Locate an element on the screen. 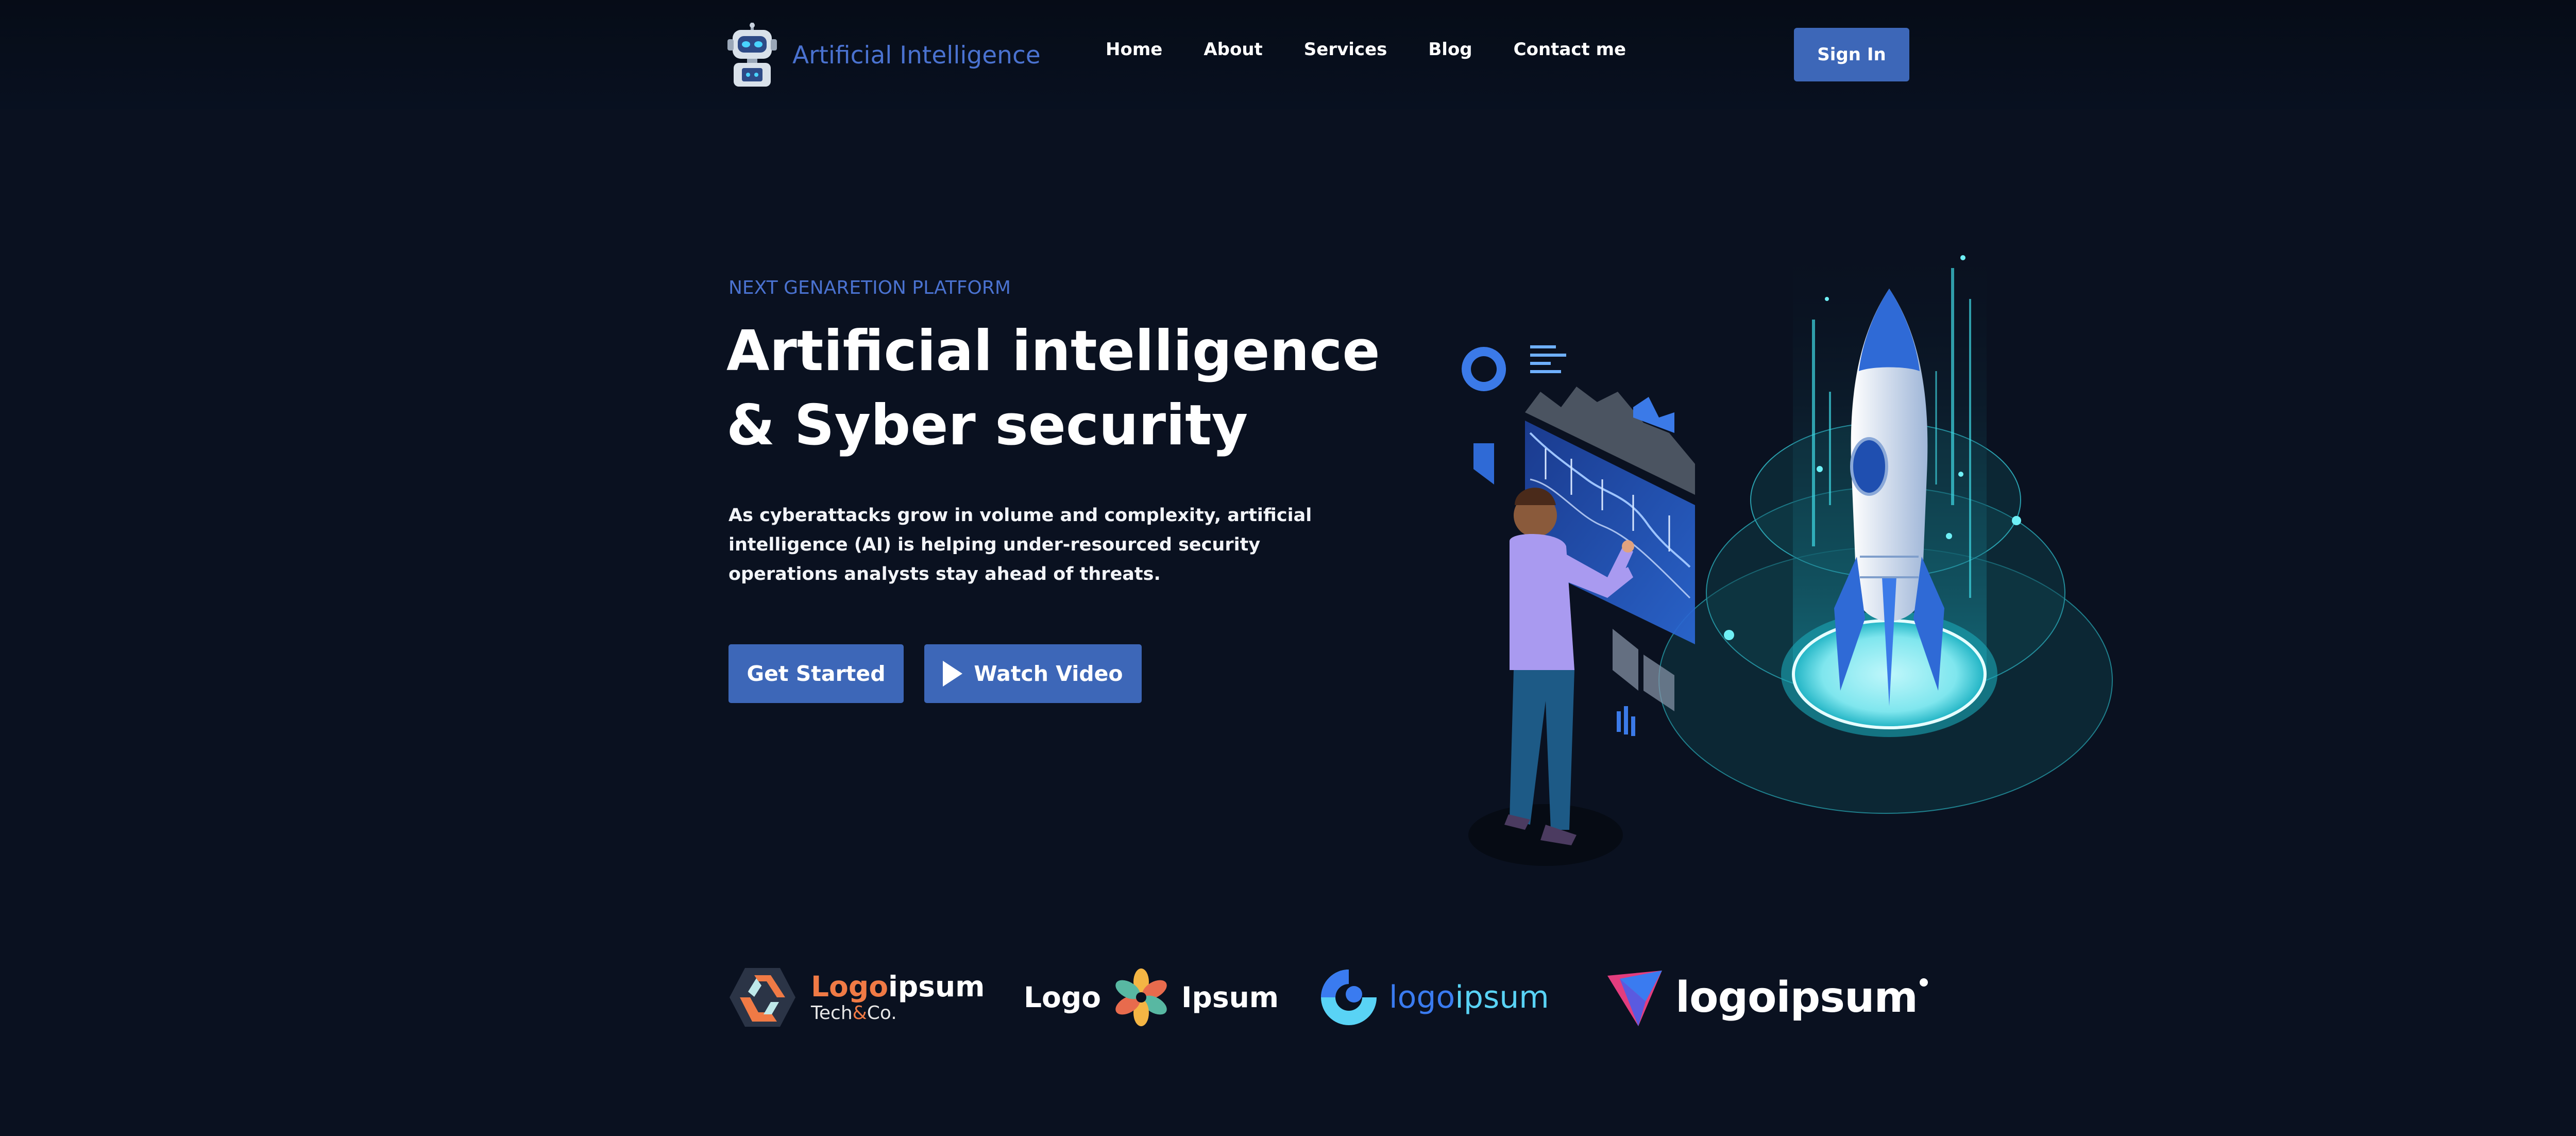  get-started-button: Get Started is located at coordinates (816, 674).